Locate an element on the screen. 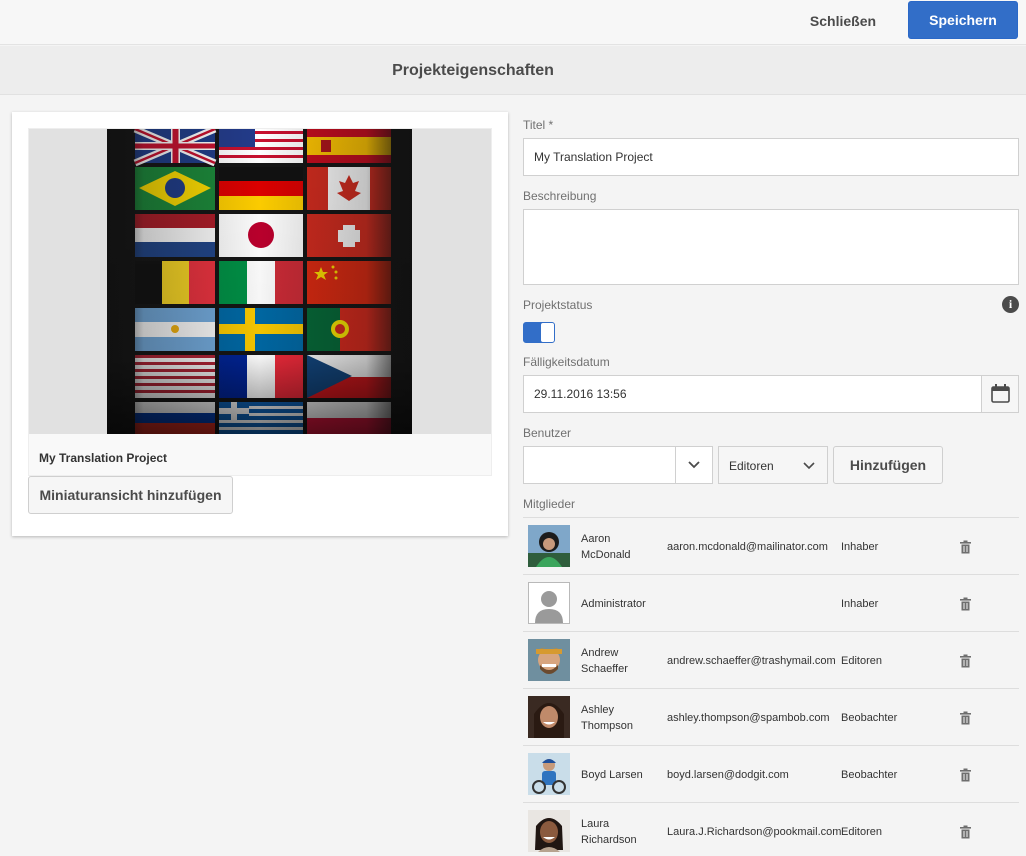 This screenshot has width=1026, height=856. add-member-button: Hinzufügen is located at coordinates (888, 465).